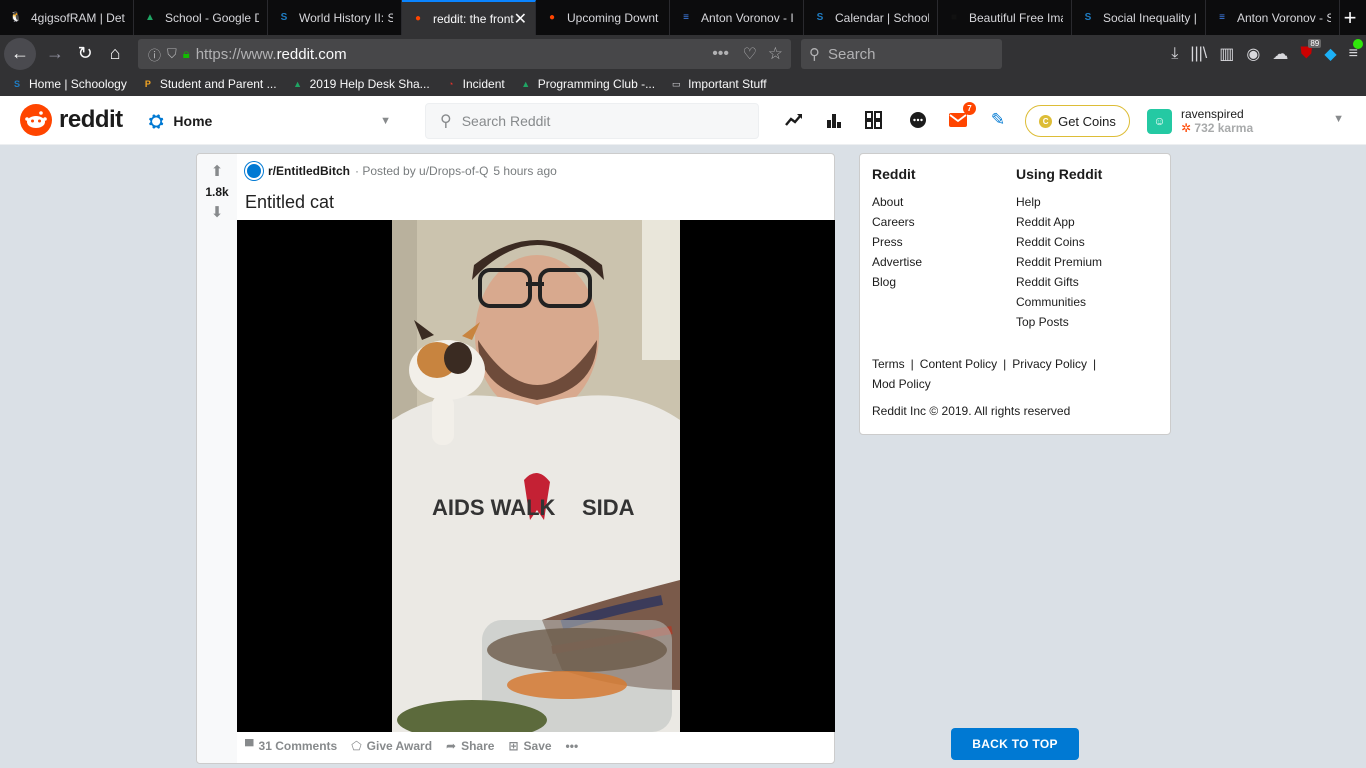 This screenshot has height=768, width=1366. What do you see at coordinates (298, 84) in the screenshot?
I see `bookmark-favicon-icon: ▲` at bounding box center [298, 84].